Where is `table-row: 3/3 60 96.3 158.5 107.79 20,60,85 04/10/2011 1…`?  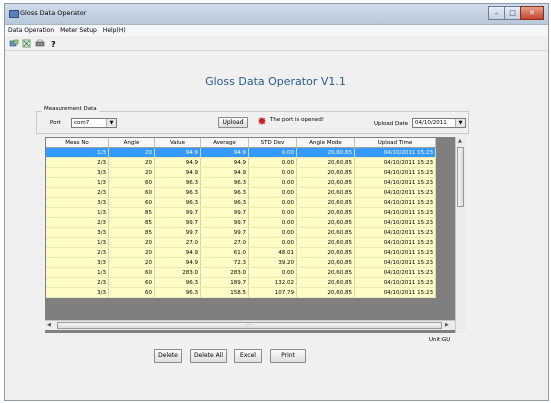
table-row: 3/3 60 96.3 158.5 107.79 20,60,85 04/10/2011 1… is located at coordinates (241, 292).